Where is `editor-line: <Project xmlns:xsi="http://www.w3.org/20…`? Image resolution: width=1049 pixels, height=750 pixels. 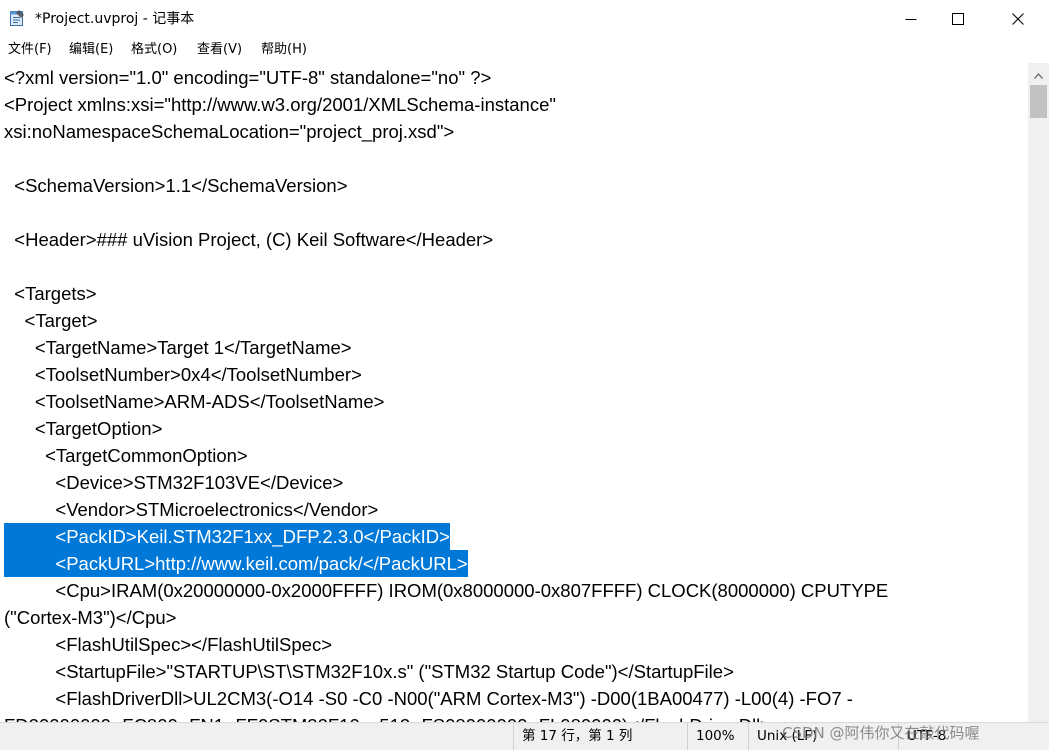
editor-line: <Project xmlns:xsi="http://www.w3.org/20… is located at coordinates (280, 104).